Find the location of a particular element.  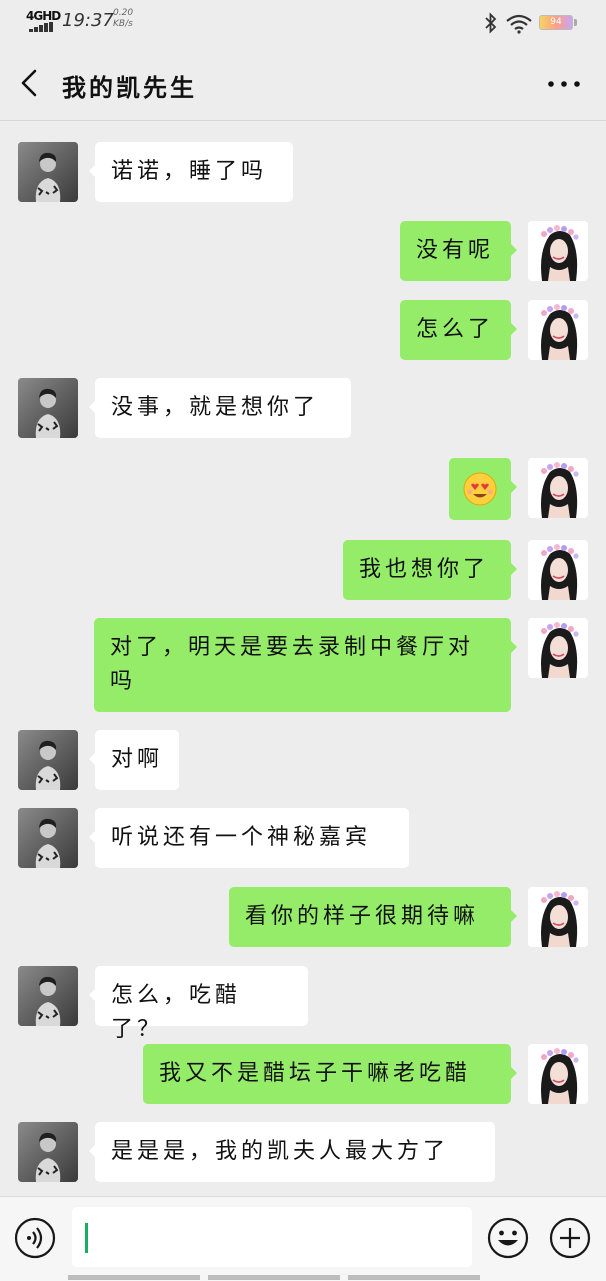

message-bubble-received: 没事，就是想你了 is located at coordinates (220, 408).